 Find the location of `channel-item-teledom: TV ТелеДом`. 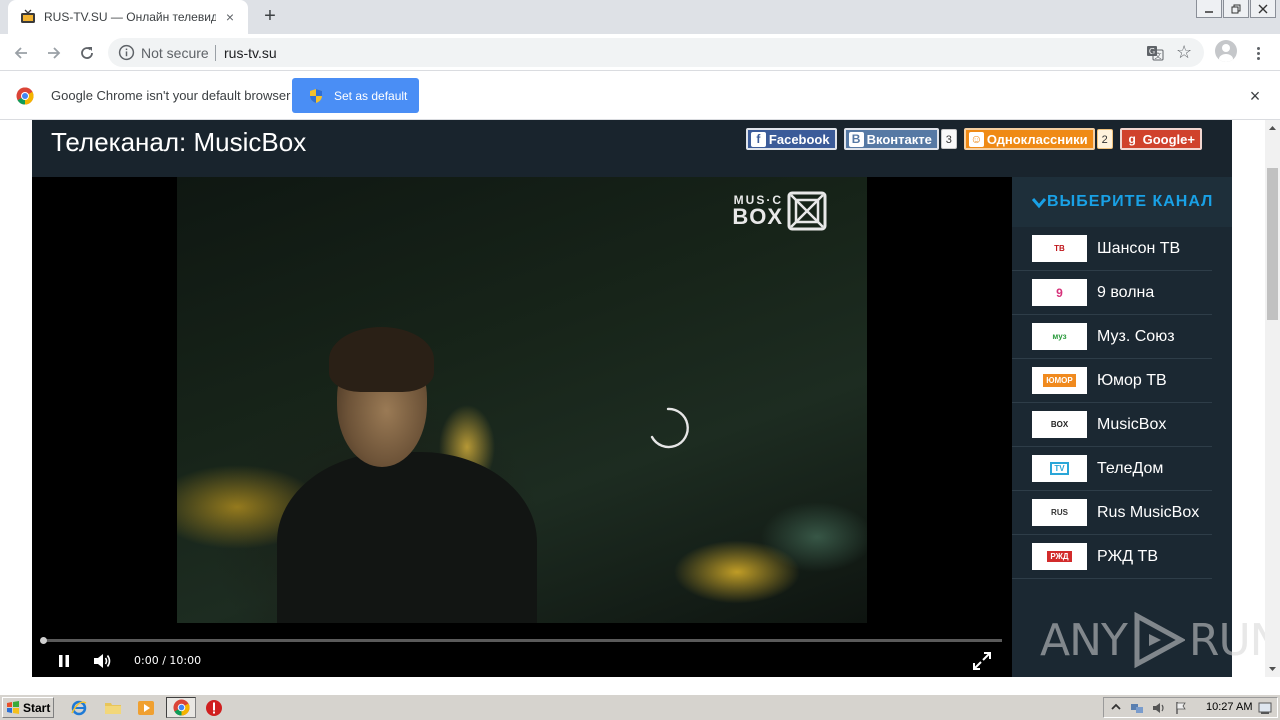

channel-item-teledom: TV ТелеДом is located at coordinates (1112, 469).